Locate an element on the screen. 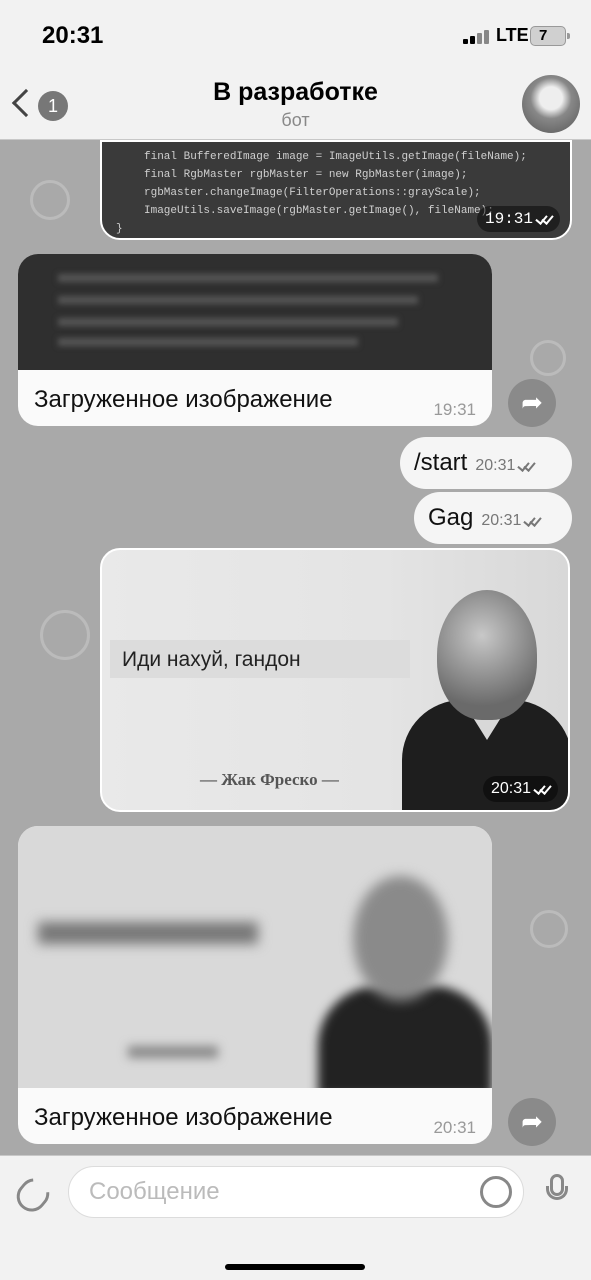  text-message: /start 20:31 is located at coordinates (486, 463).